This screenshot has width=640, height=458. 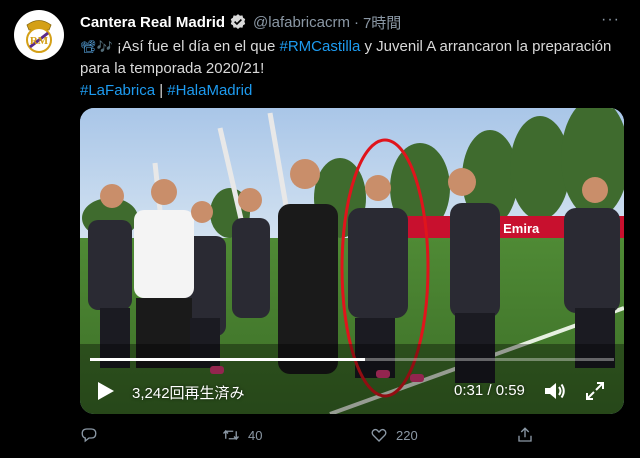 I want to click on share-icon, so click(x=525, y=434).